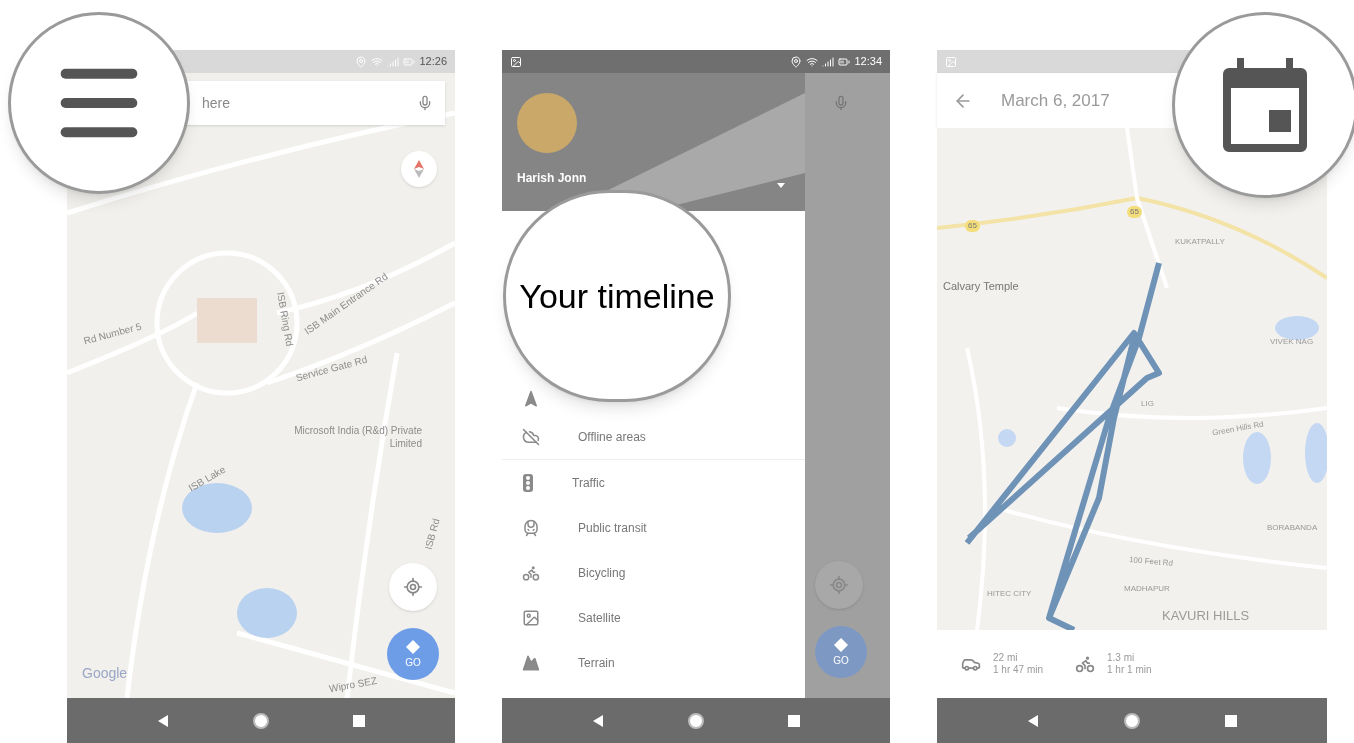  What do you see at coordinates (1147, 589) in the screenshot?
I see `map-label: MADHAPUR` at bounding box center [1147, 589].